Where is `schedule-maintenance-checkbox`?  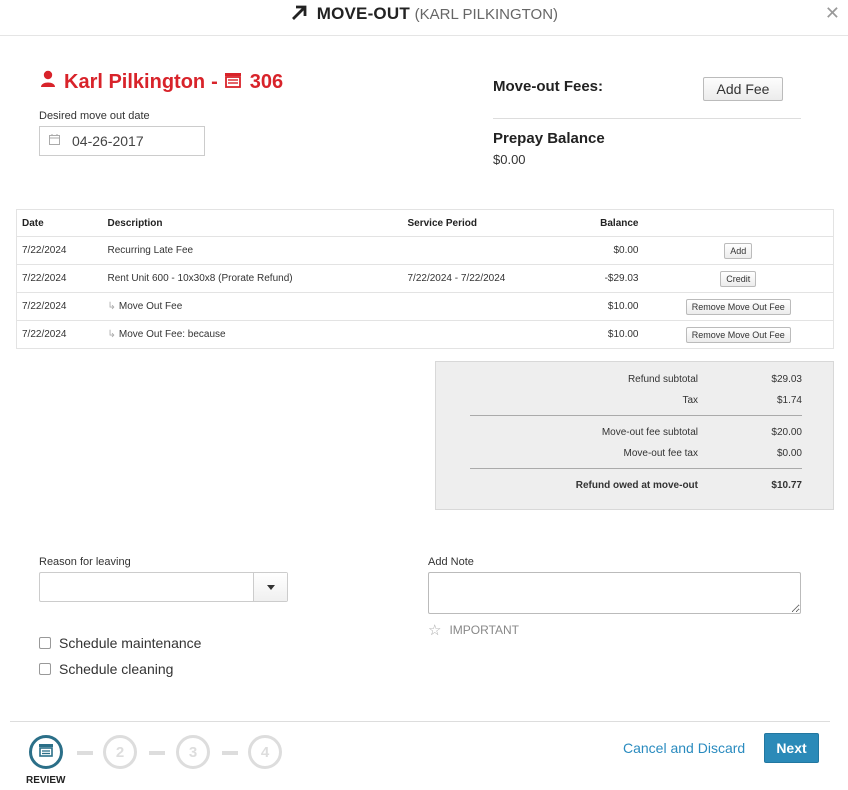 schedule-maintenance-checkbox is located at coordinates (45, 643).